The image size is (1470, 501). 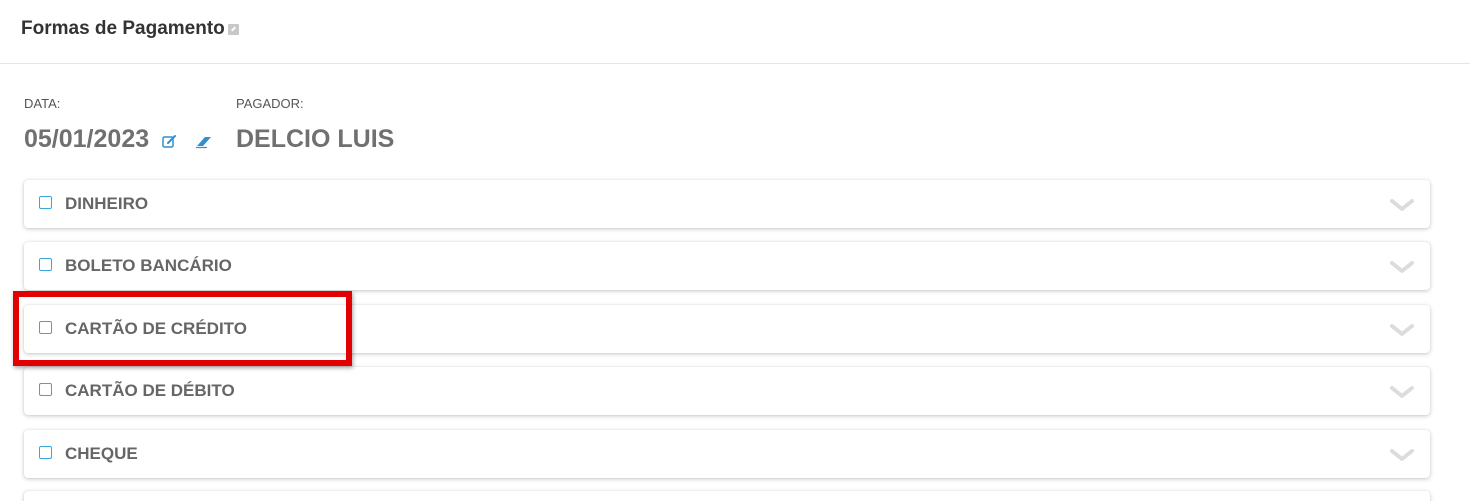 What do you see at coordinates (107, 203) in the screenshot?
I see `payment-method-label: DINHEIRO` at bounding box center [107, 203].